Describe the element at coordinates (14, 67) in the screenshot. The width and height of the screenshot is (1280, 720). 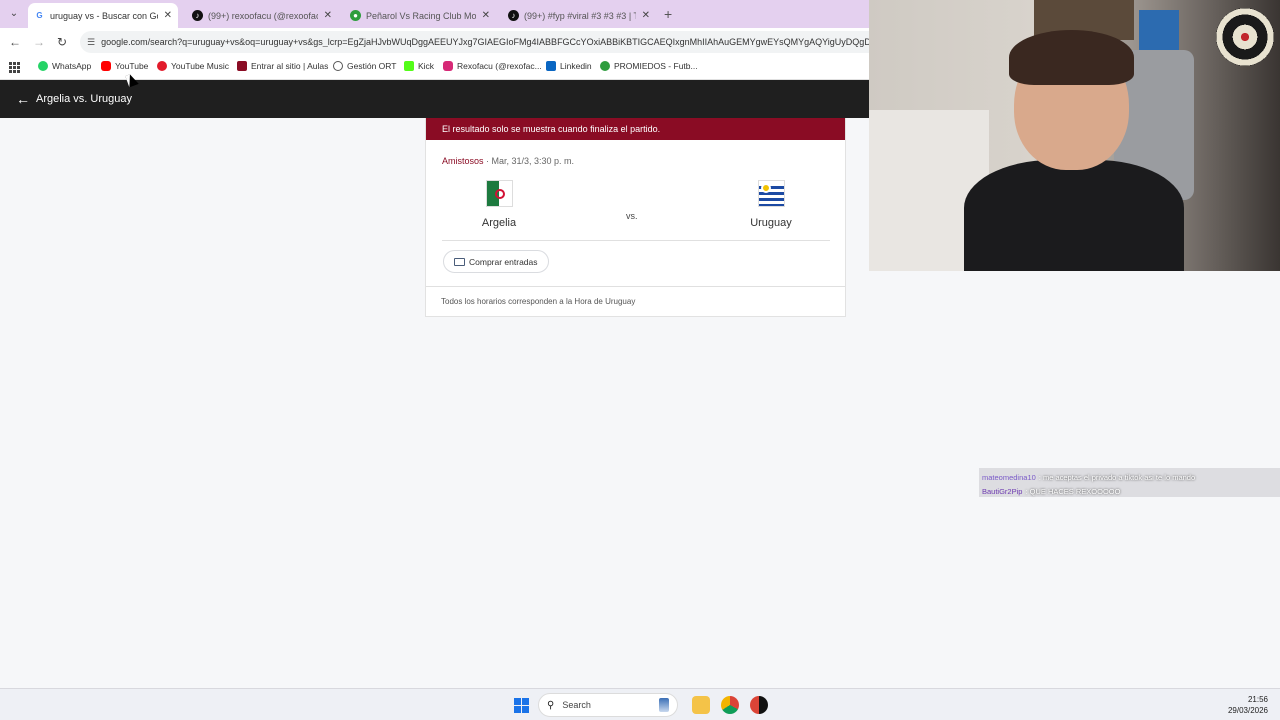
I see `apps-grid-icon` at that location.